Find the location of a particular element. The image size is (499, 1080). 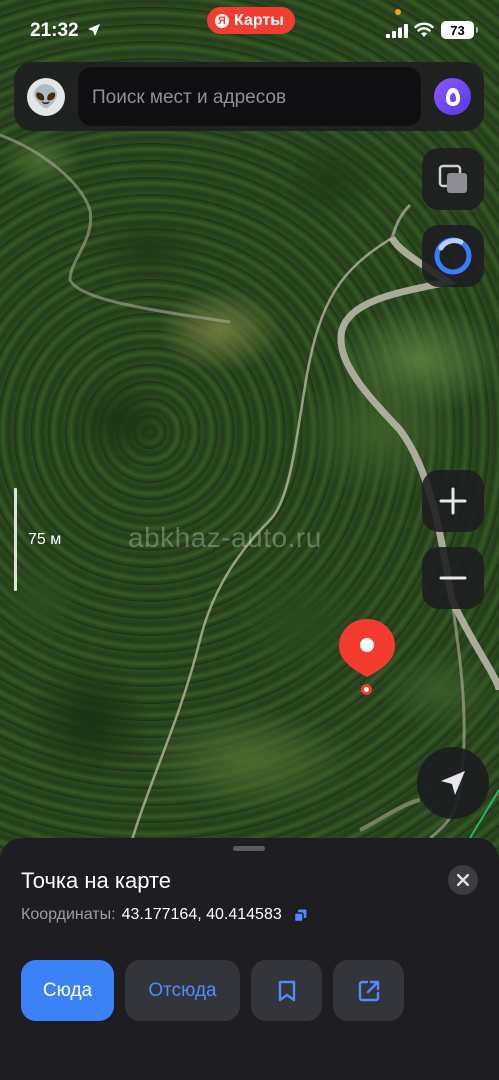

avatar: 👽 is located at coordinates (46, 97).